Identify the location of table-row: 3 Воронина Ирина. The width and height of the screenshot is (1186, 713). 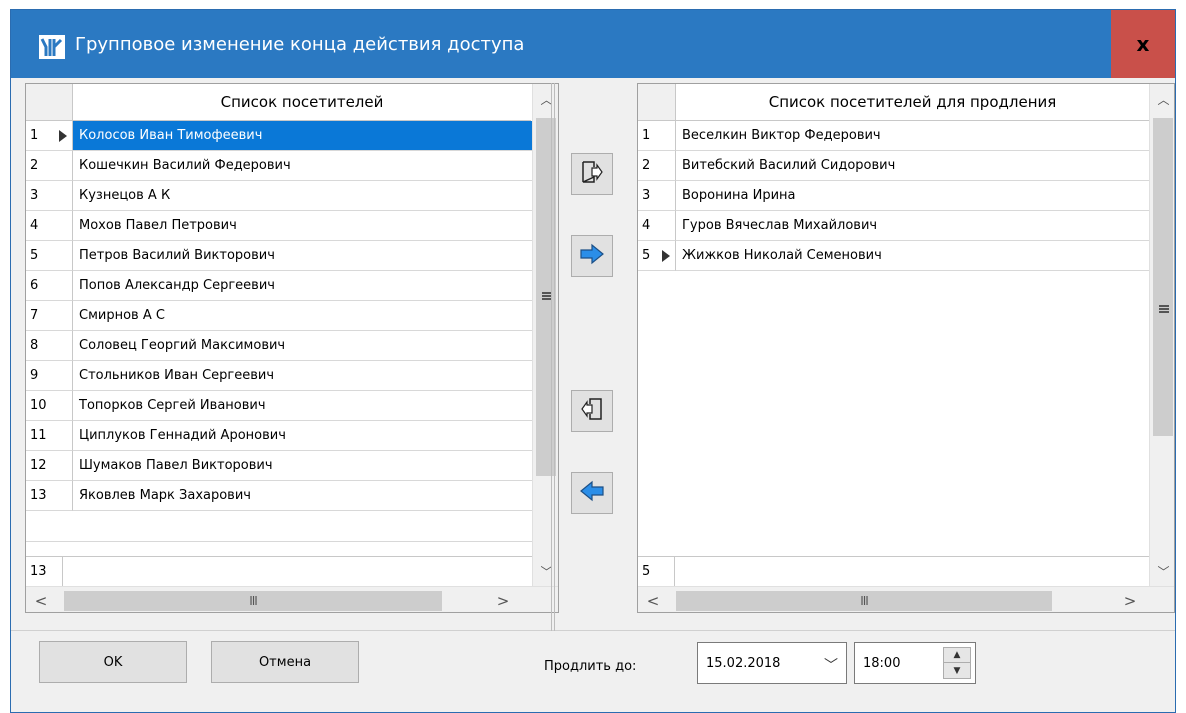
(893, 196).